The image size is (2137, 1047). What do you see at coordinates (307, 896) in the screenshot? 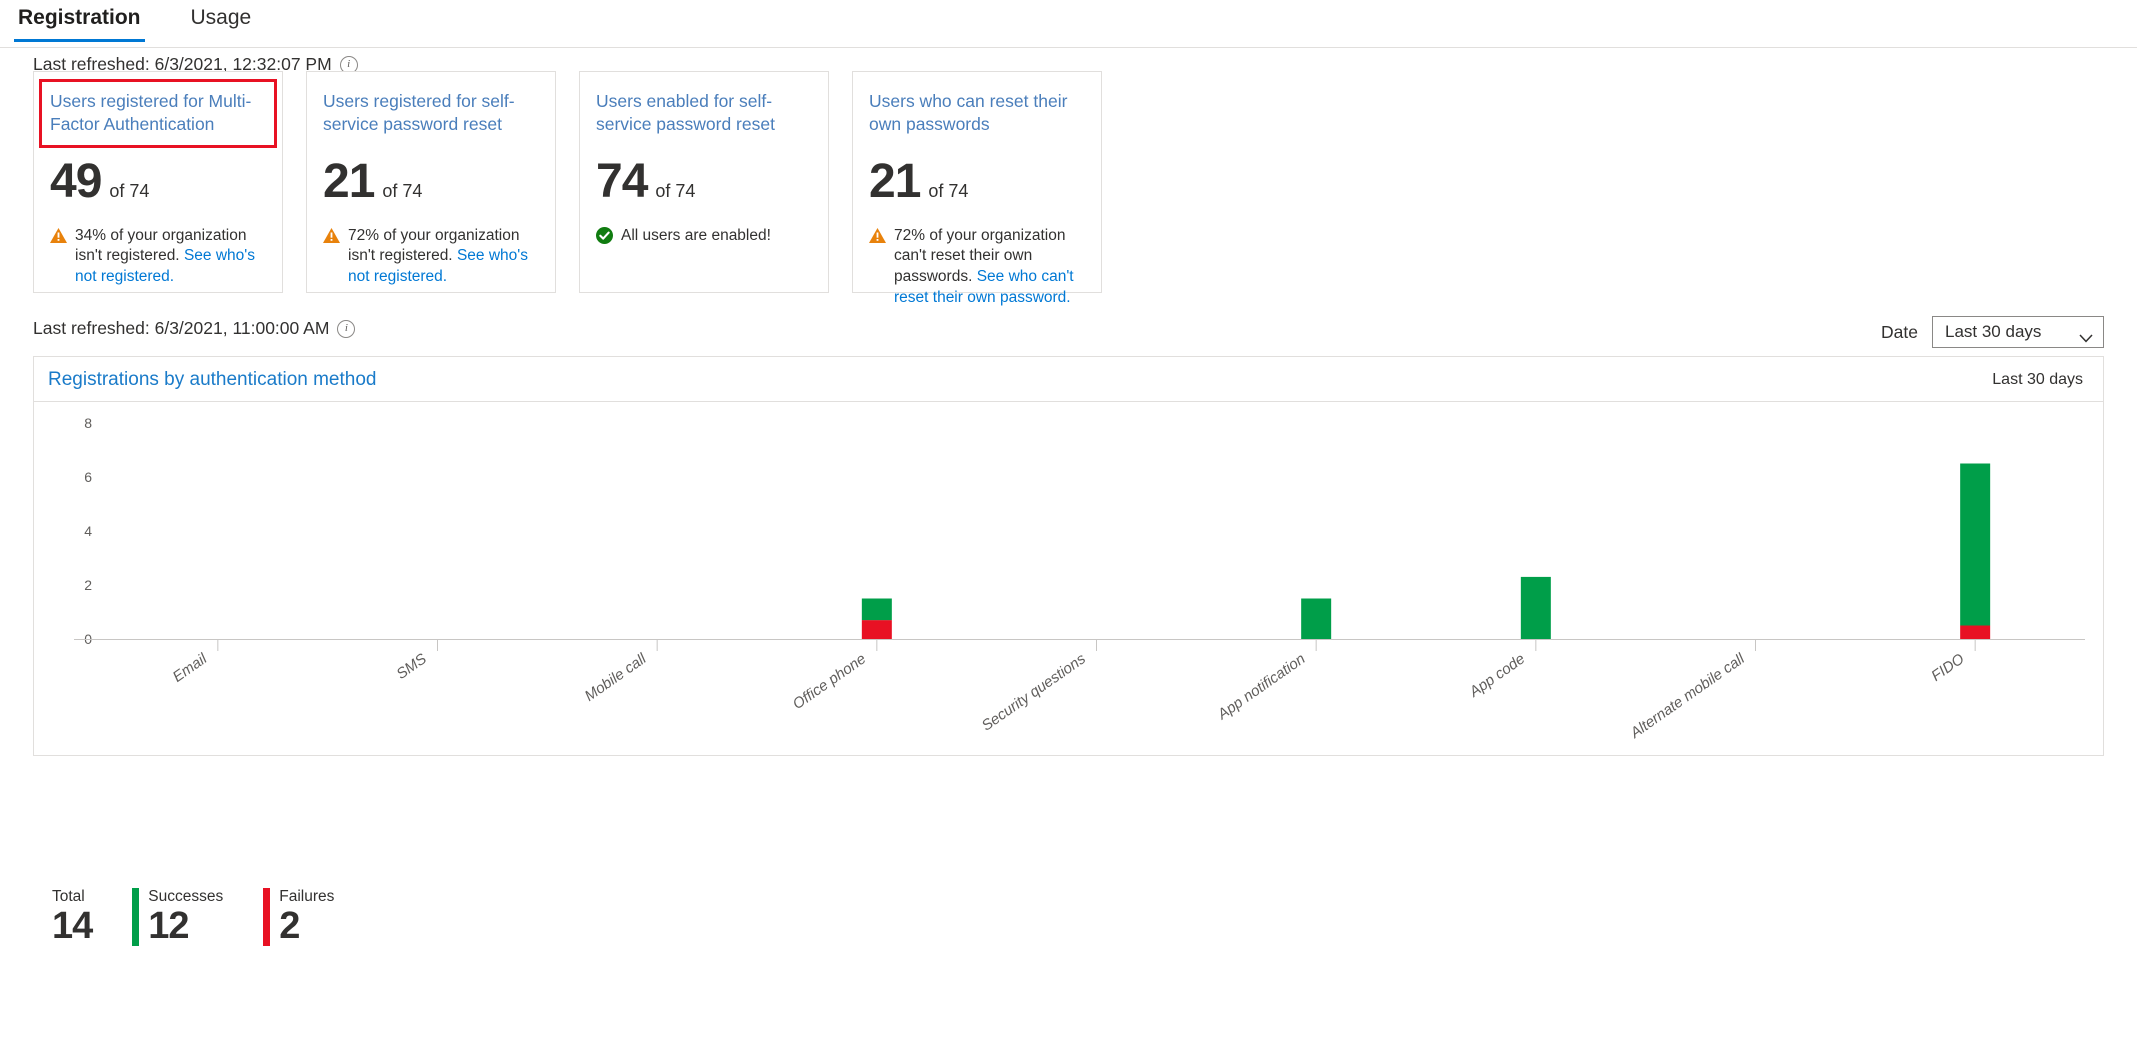
I see `legend-label: Failures` at bounding box center [307, 896].